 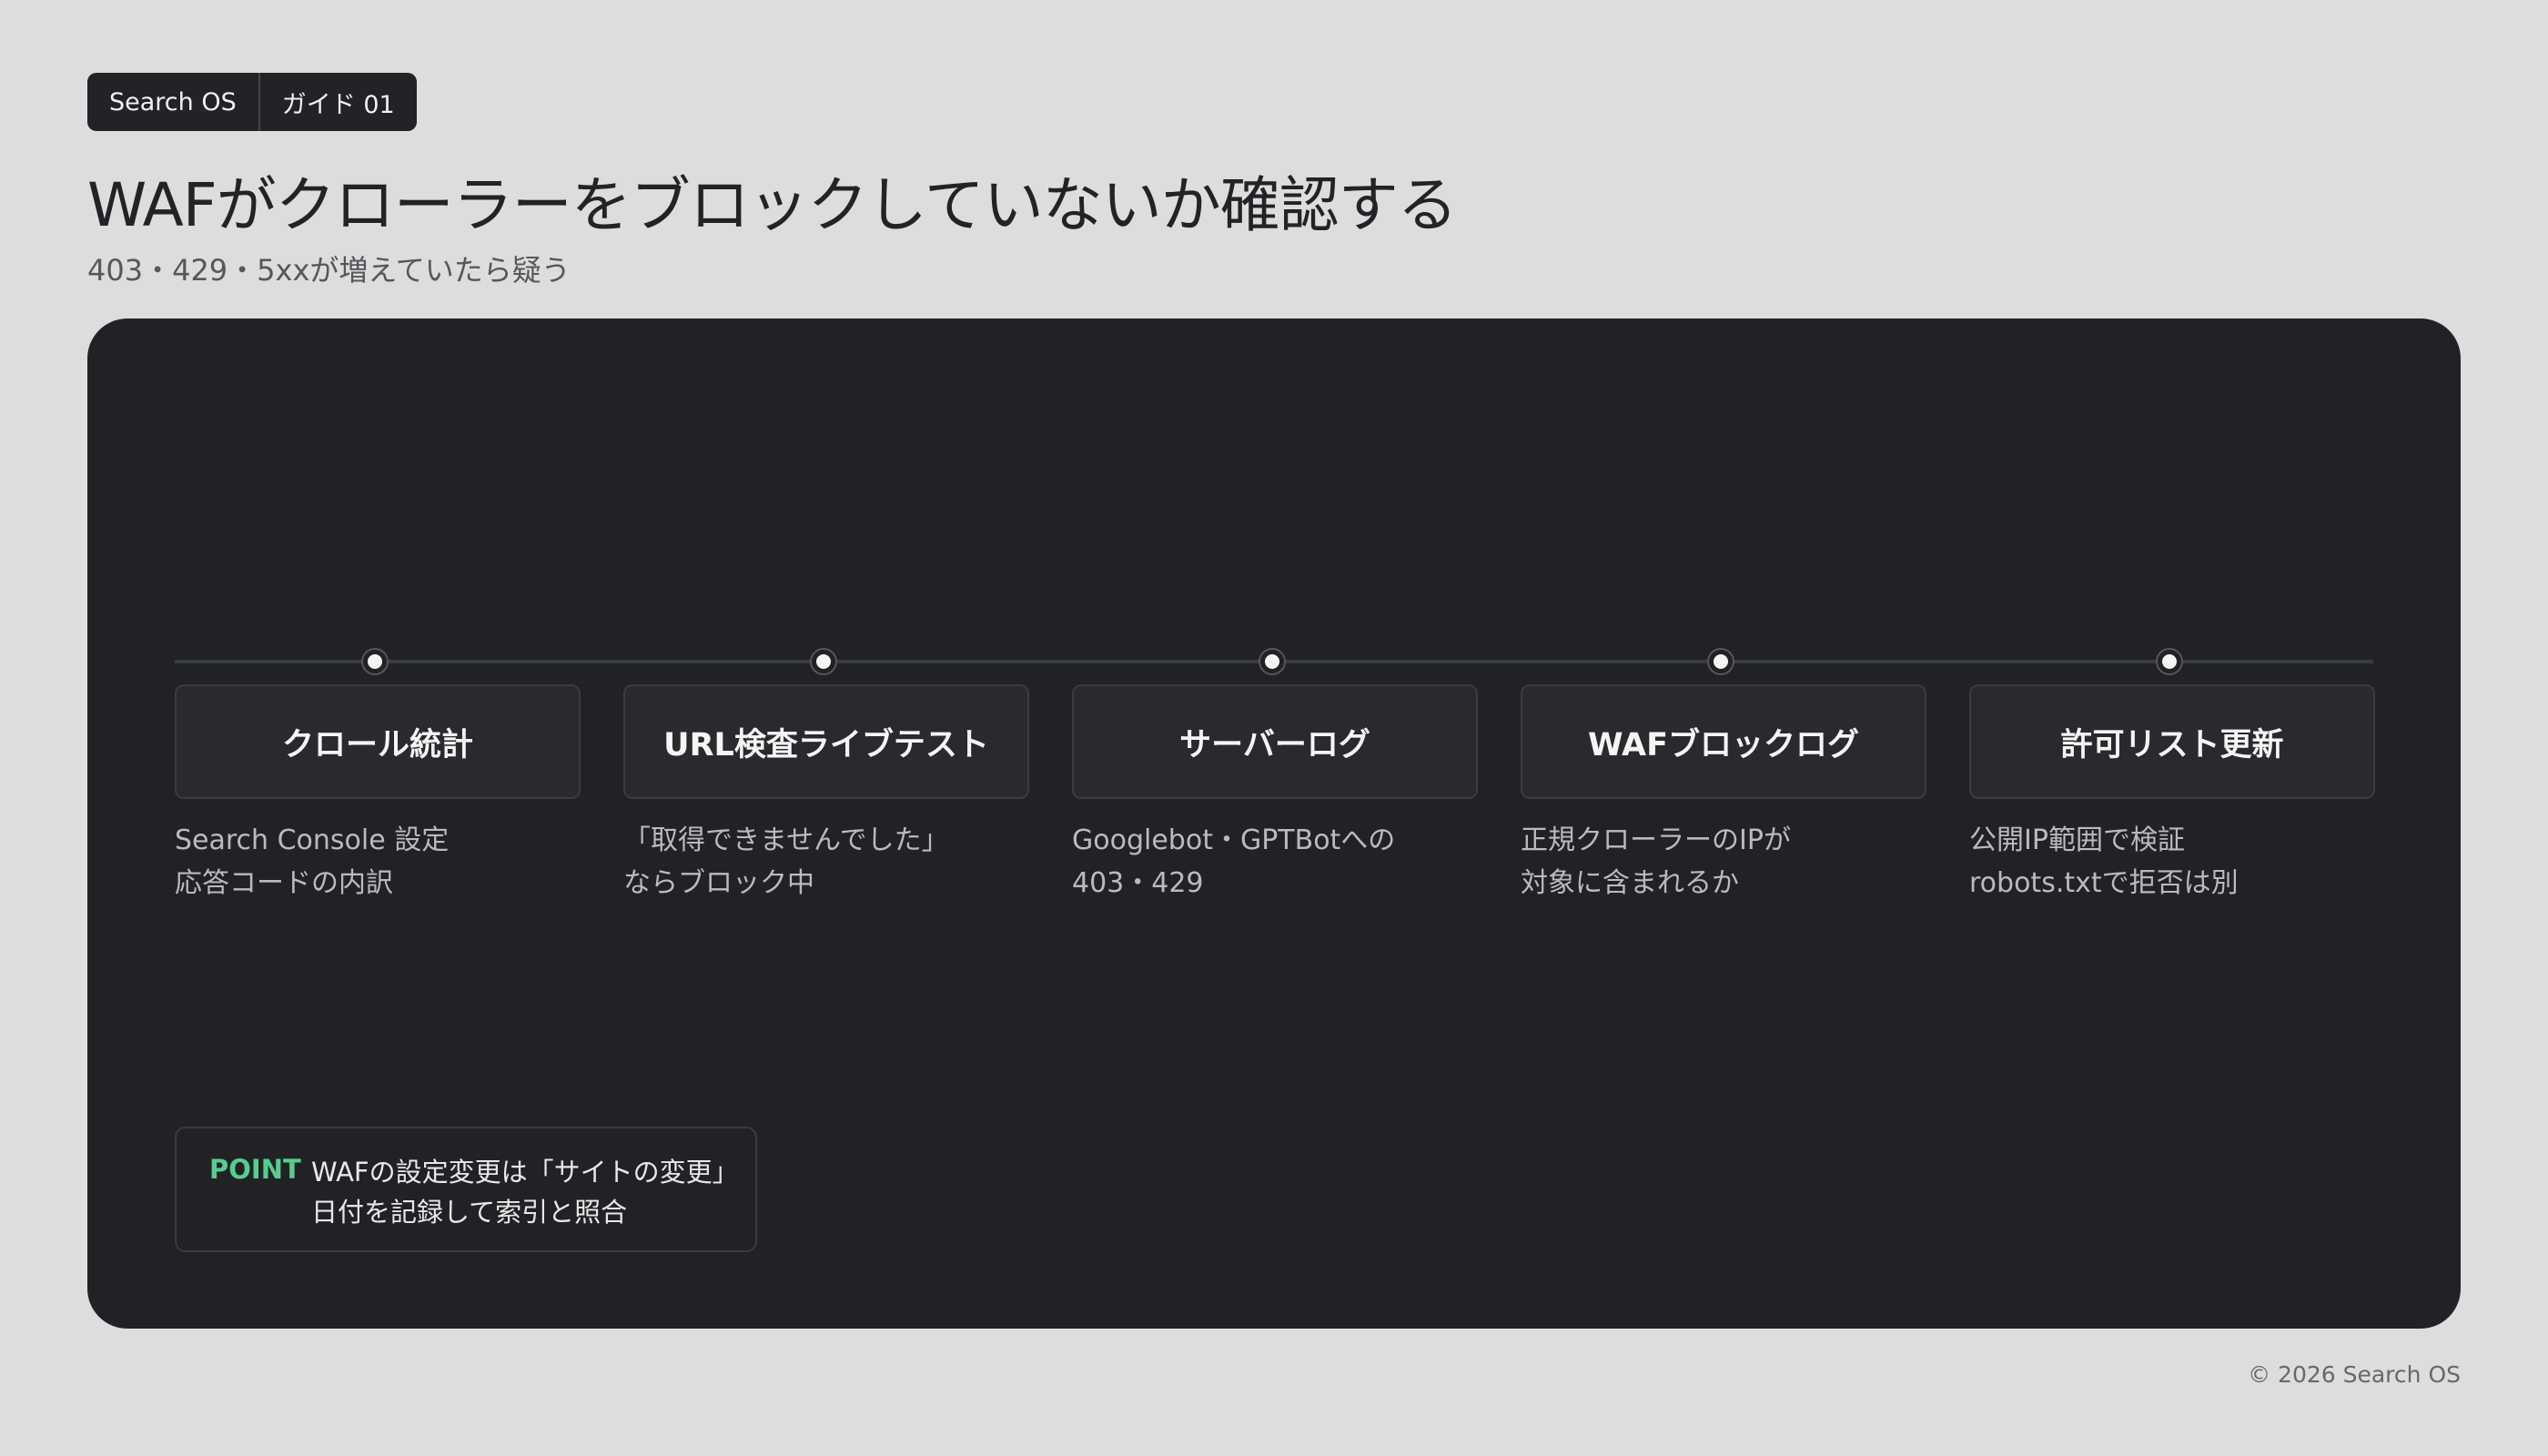 I want to click on page-subtitle: 403・429・5xxが増えていたら疑う, so click(x=329, y=270).